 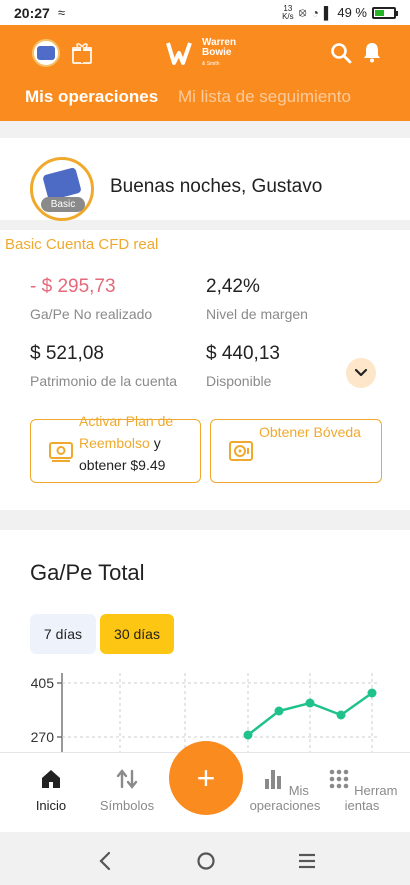 What do you see at coordinates (51, 790) in the screenshot?
I see `nav-inicio: Inicio` at bounding box center [51, 790].